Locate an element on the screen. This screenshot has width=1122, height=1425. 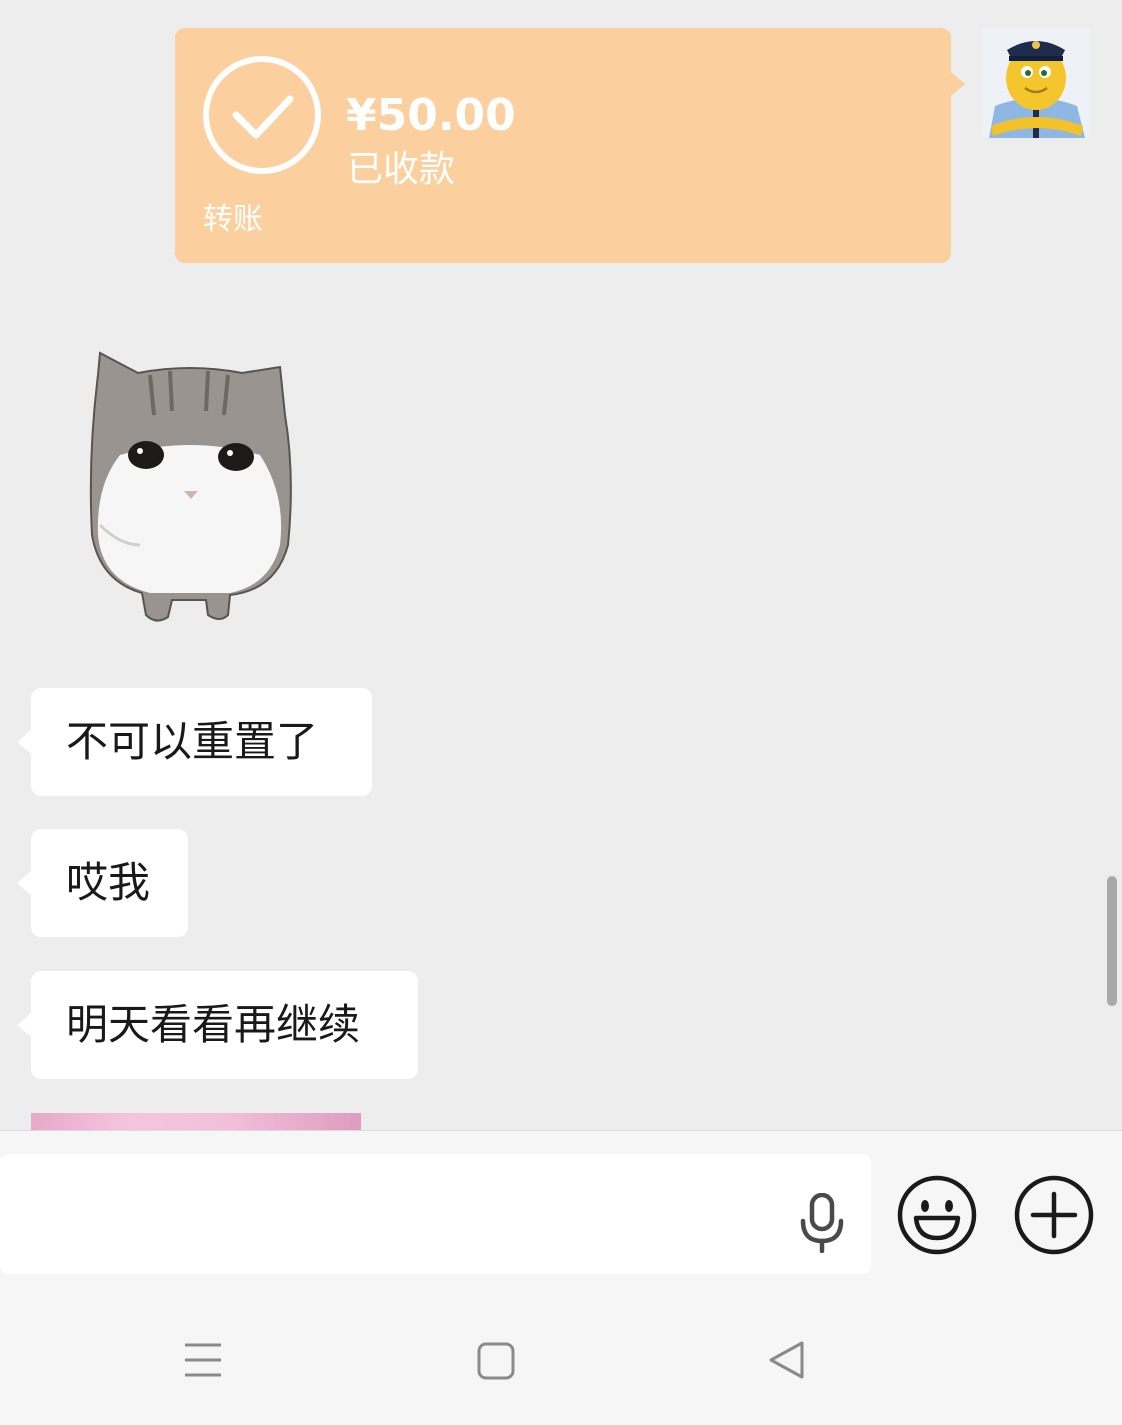
back-triangle-icon is located at coordinates (786, 1360).